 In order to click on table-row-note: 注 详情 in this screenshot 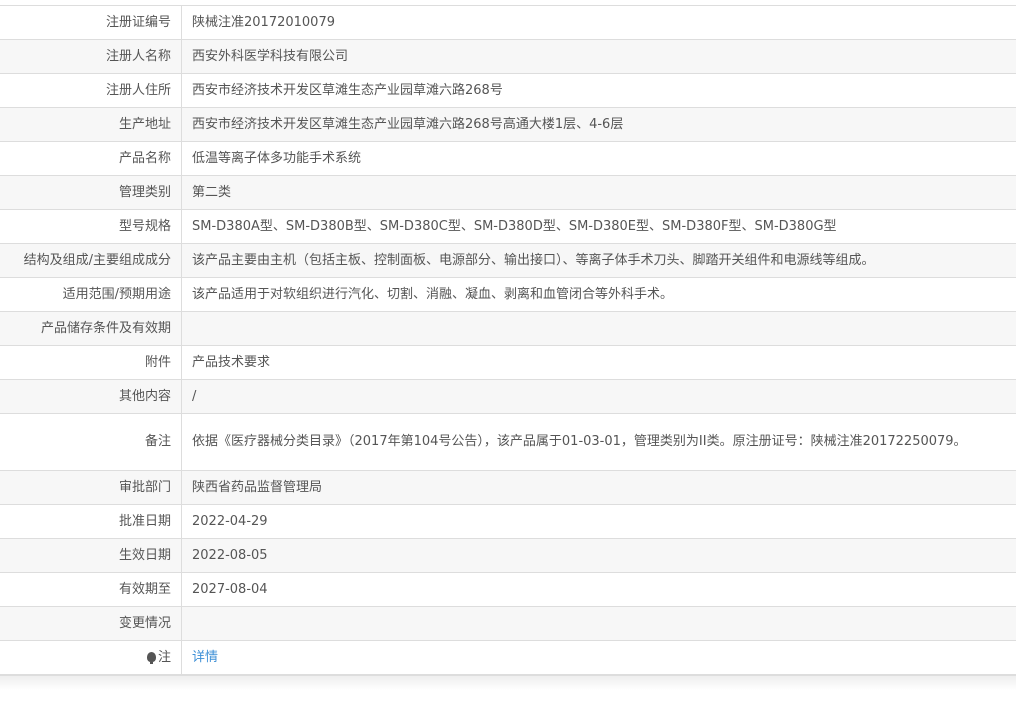, I will do `click(508, 657)`.